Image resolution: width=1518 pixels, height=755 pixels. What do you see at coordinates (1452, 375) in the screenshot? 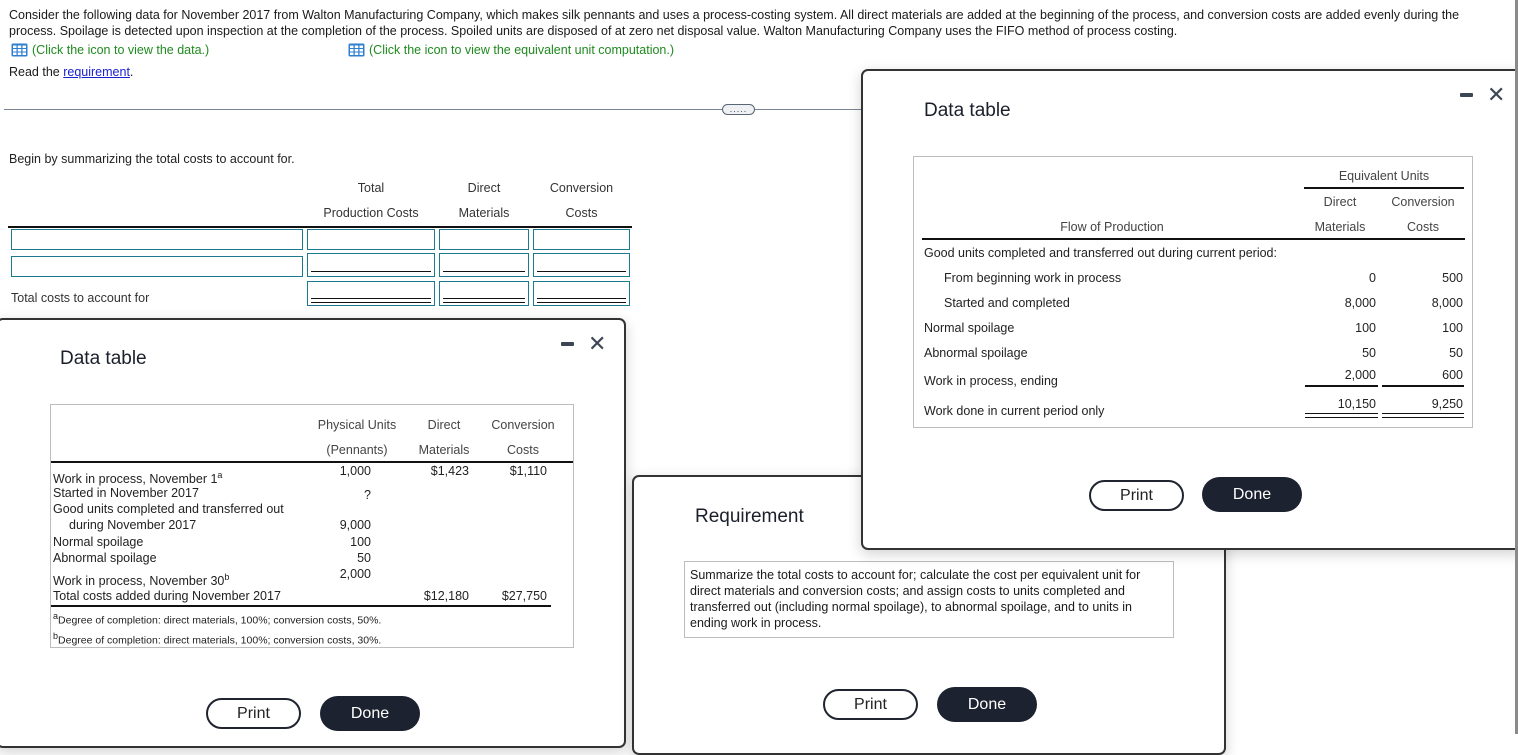
I see `table-cell-cc: 600` at bounding box center [1452, 375].